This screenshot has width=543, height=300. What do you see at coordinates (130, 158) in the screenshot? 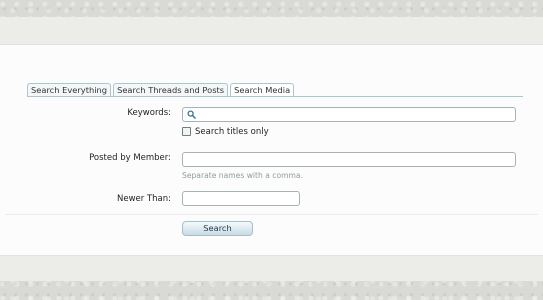
I see `member-label: Posted by Member:` at bounding box center [130, 158].